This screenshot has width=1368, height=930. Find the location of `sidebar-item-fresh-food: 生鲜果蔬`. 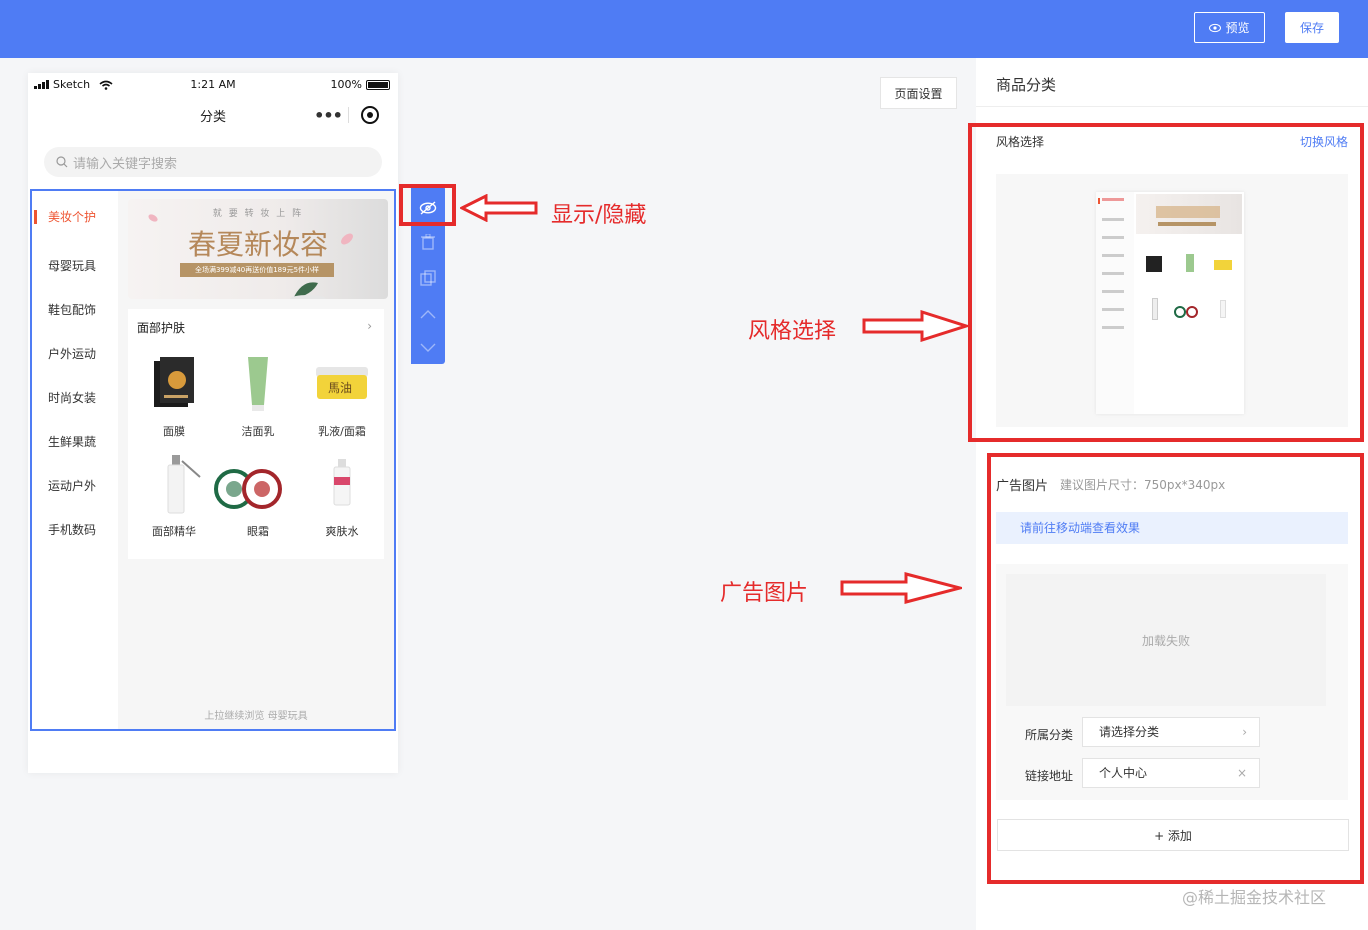

sidebar-item-fresh-food: 生鲜果蔬 is located at coordinates (75, 442).